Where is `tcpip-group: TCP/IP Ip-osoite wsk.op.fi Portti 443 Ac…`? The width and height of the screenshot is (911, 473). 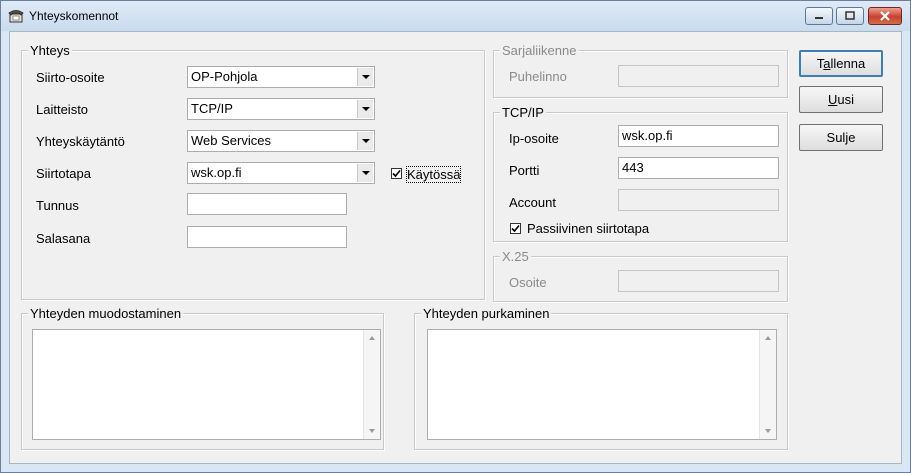 tcpip-group: TCP/IP Ip-osoite wsk.op.fi Portti 443 Ac… is located at coordinates (640, 173).